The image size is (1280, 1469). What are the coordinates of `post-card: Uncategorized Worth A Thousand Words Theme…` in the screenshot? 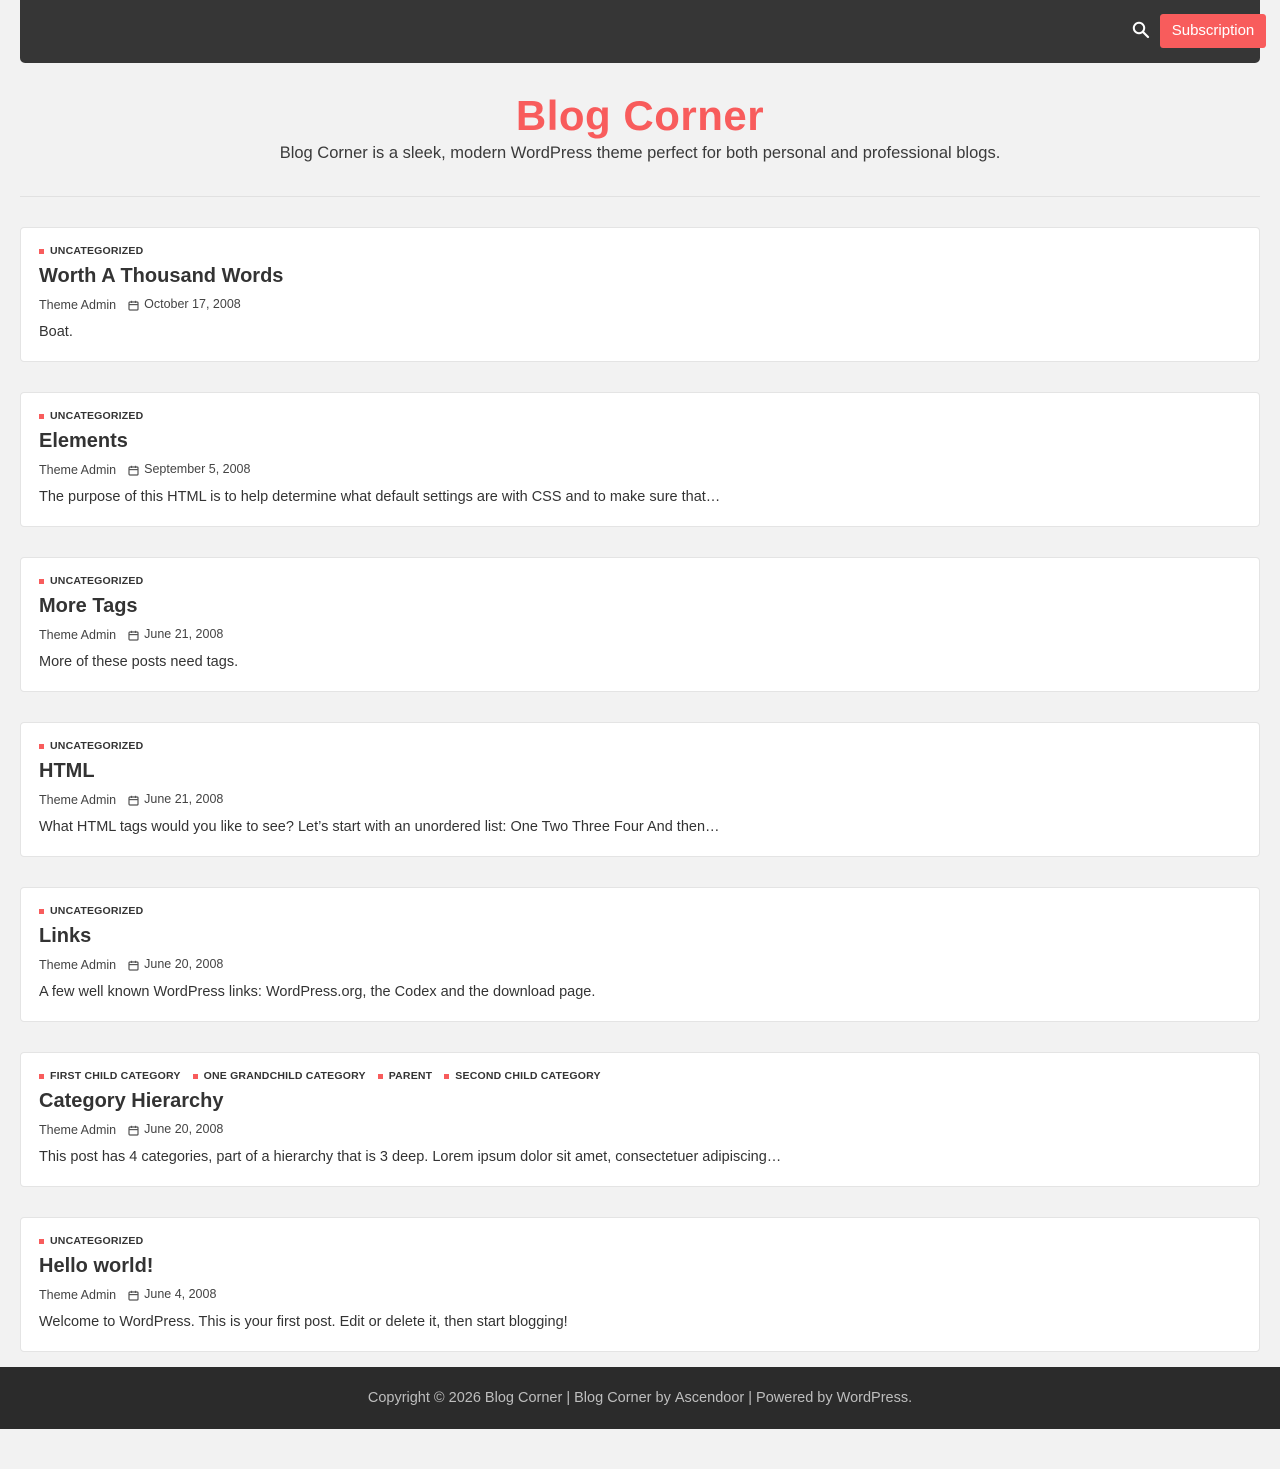 It's located at (640, 294).